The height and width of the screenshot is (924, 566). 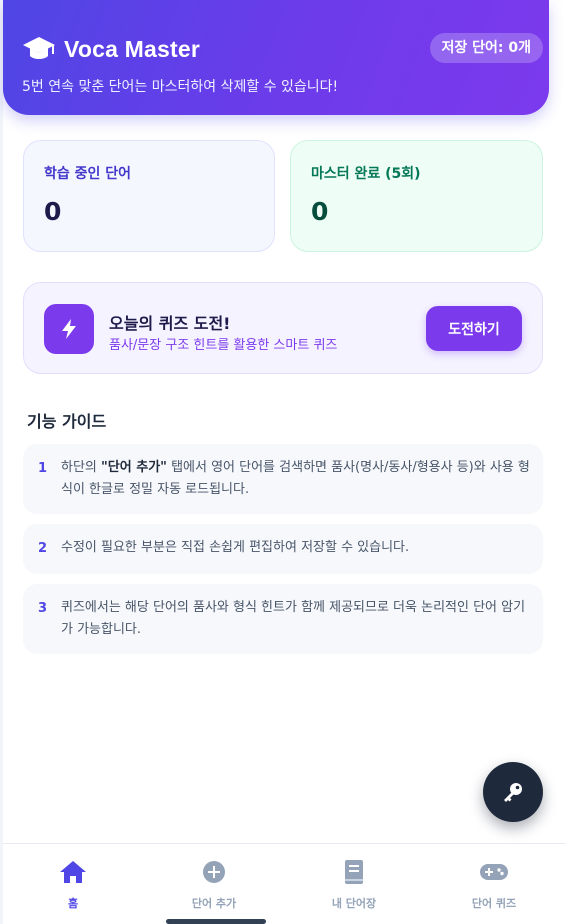 I want to click on nav-item-word-quiz: 단어 퀴즈, so click(x=494, y=884).